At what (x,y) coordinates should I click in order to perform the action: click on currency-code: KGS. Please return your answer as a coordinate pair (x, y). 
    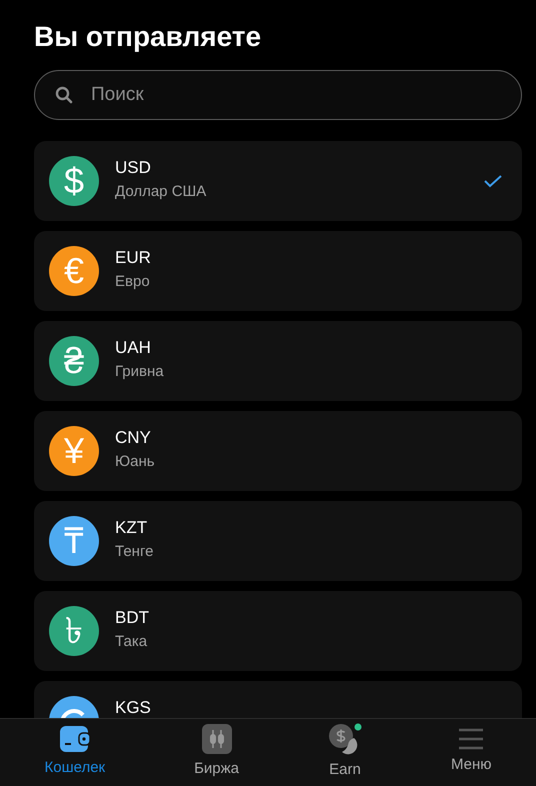
    Looking at the image, I should click on (133, 708).